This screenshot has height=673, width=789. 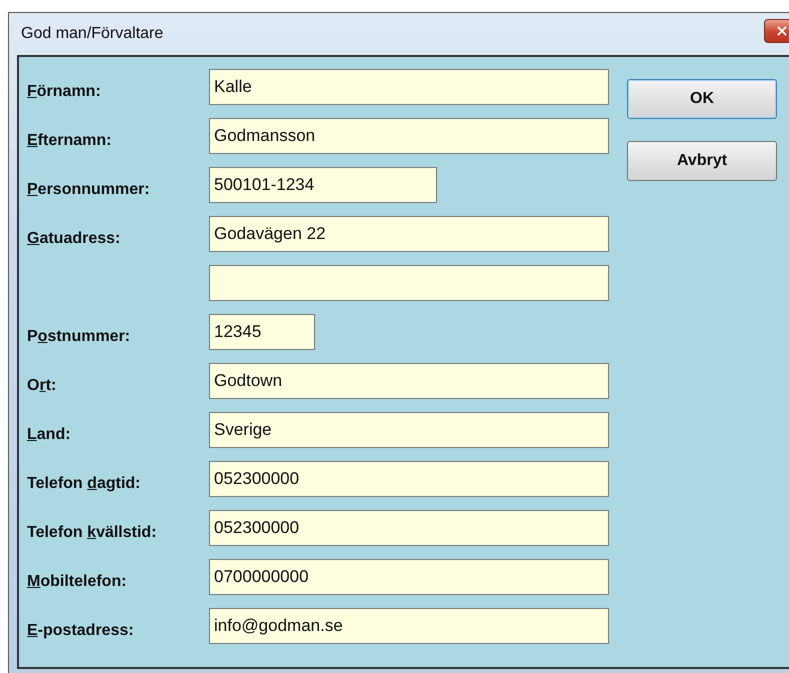 What do you see at coordinates (262, 332) in the screenshot?
I see `input-field: 12345` at bounding box center [262, 332].